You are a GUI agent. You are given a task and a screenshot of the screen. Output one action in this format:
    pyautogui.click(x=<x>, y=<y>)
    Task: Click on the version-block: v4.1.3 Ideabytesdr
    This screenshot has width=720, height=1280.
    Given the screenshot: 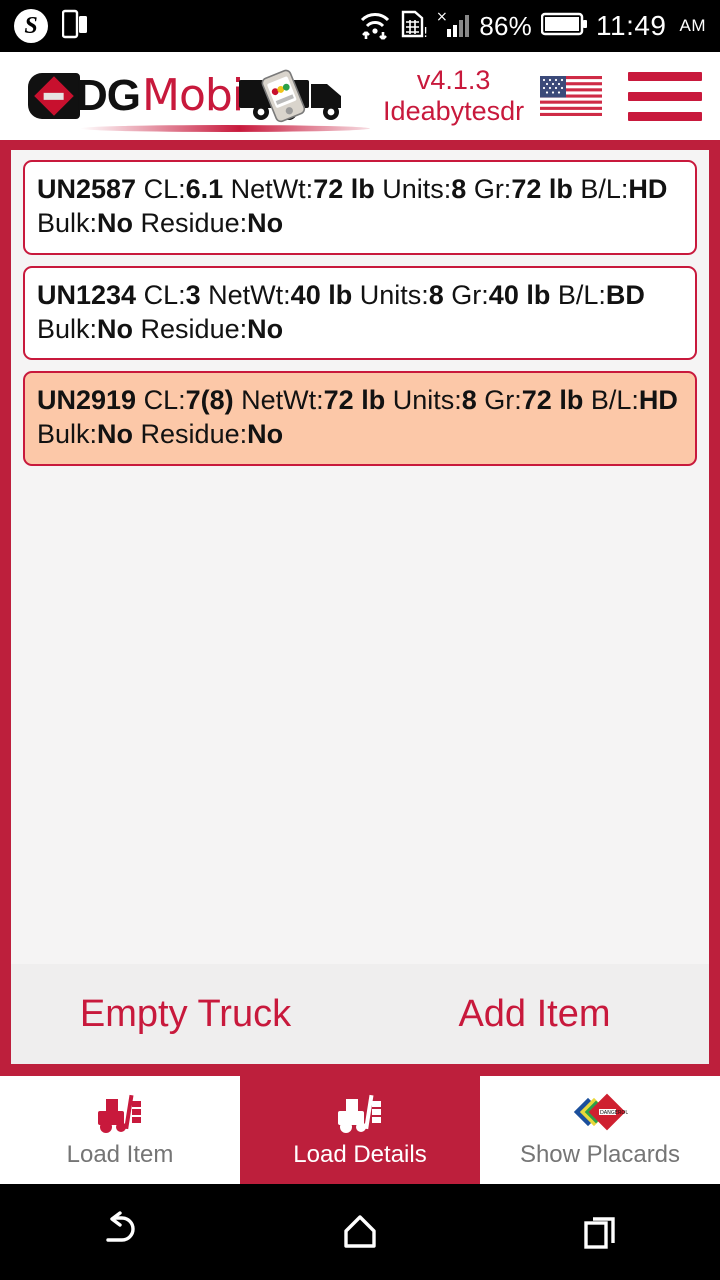 What is the action you would take?
    pyautogui.click(x=453, y=96)
    